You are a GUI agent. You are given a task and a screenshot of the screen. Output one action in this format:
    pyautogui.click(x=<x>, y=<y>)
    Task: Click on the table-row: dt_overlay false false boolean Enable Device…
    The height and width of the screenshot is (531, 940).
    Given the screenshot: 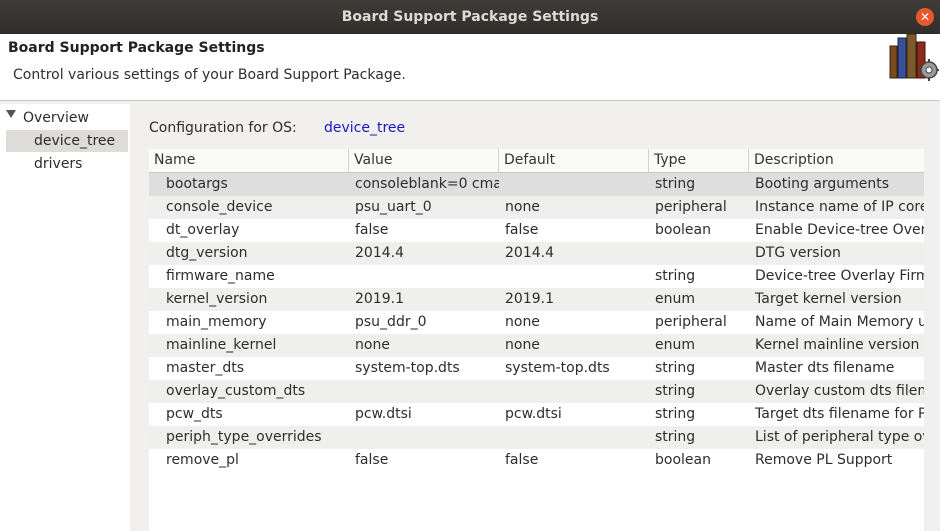 What is the action you would take?
    pyautogui.click(x=536, y=230)
    